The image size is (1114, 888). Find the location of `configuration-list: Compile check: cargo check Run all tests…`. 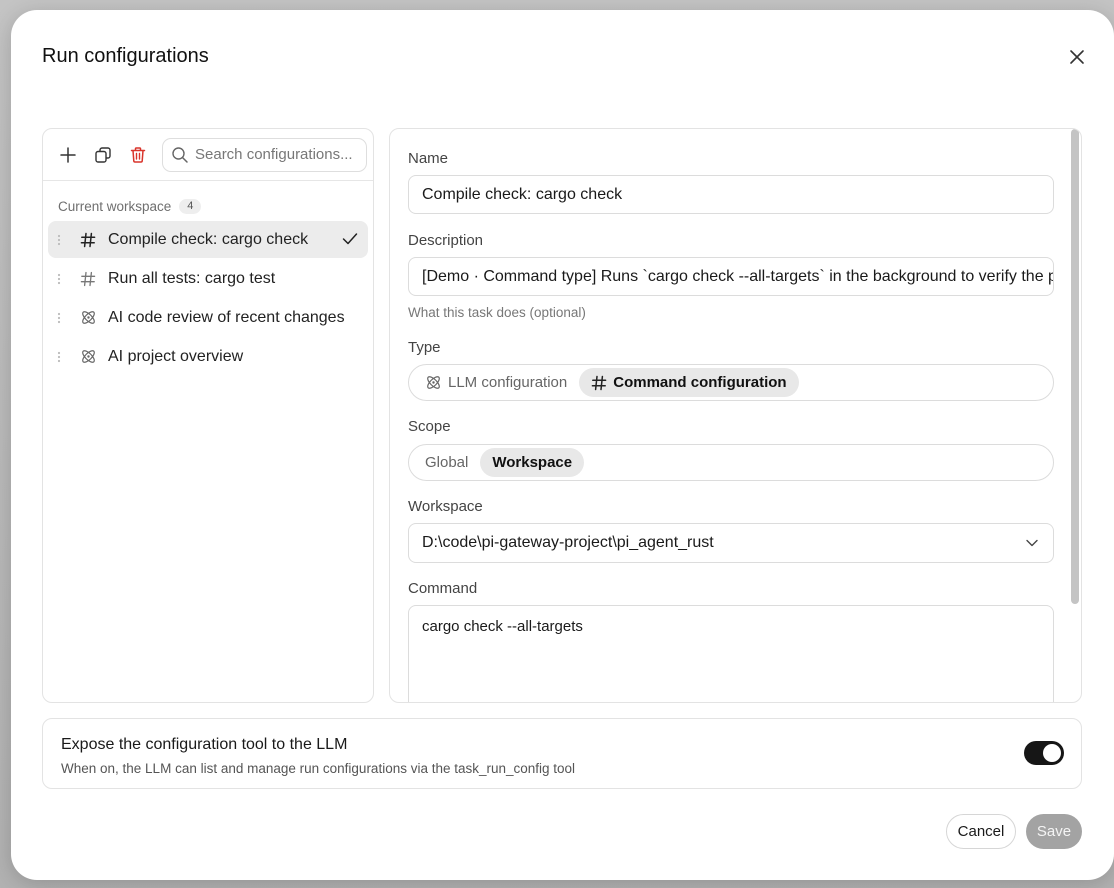

configuration-list: Compile check: cargo check Run all tests… is located at coordinates (208, 298).